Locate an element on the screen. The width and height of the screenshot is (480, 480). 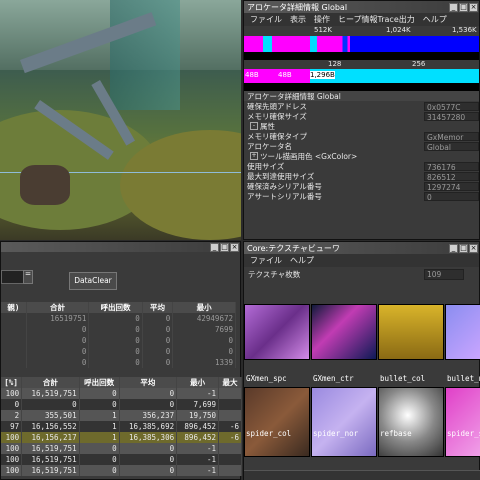
texture-titlebar: Core:テクスチャビューワ _ □ × is located at coordinates (361, 248).